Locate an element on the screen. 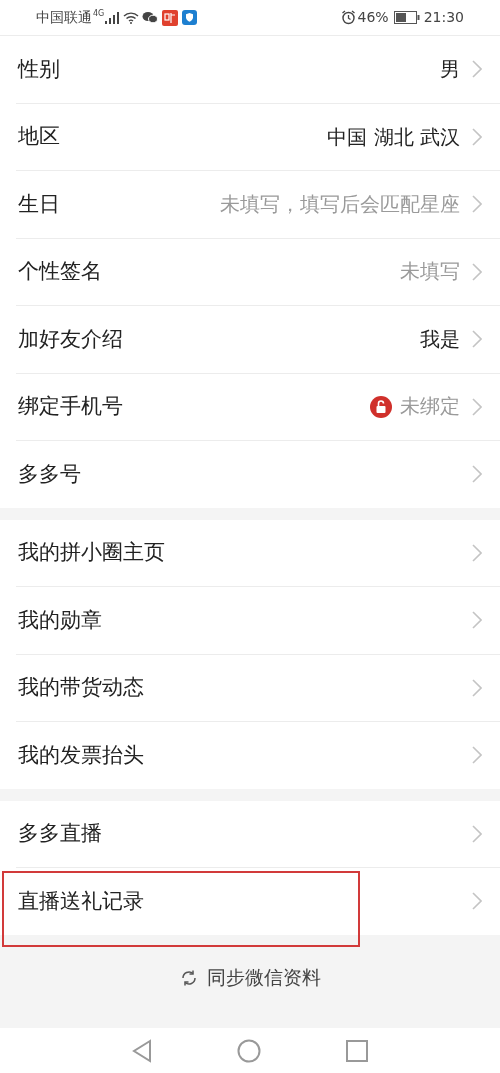 The image size is (500, 1073). signal-icon is located at coordinates (112, 17).